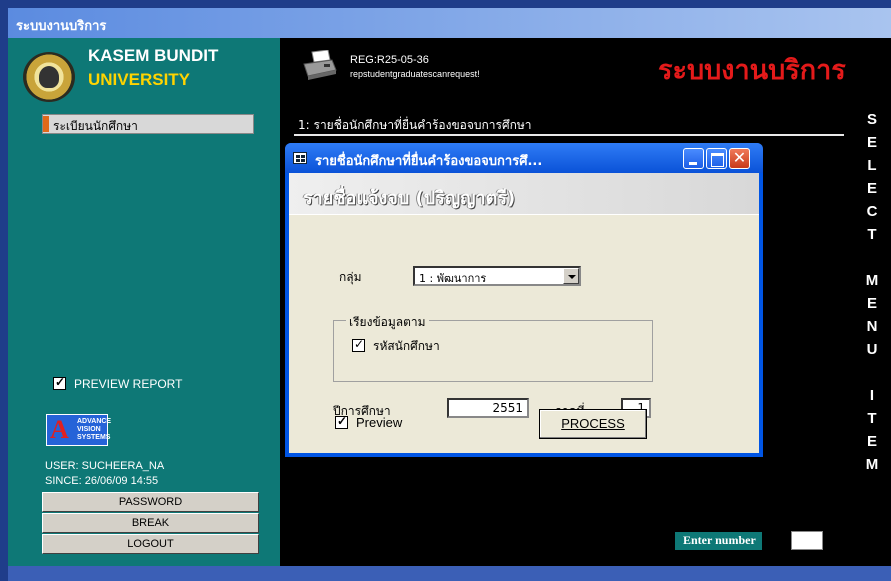 Image resolution: width=891 pixels, height=581 pixels. What do you see at coordinates (716, 158) in the screenshot?
I see `maximize-button` at bounding box center [716, 158].